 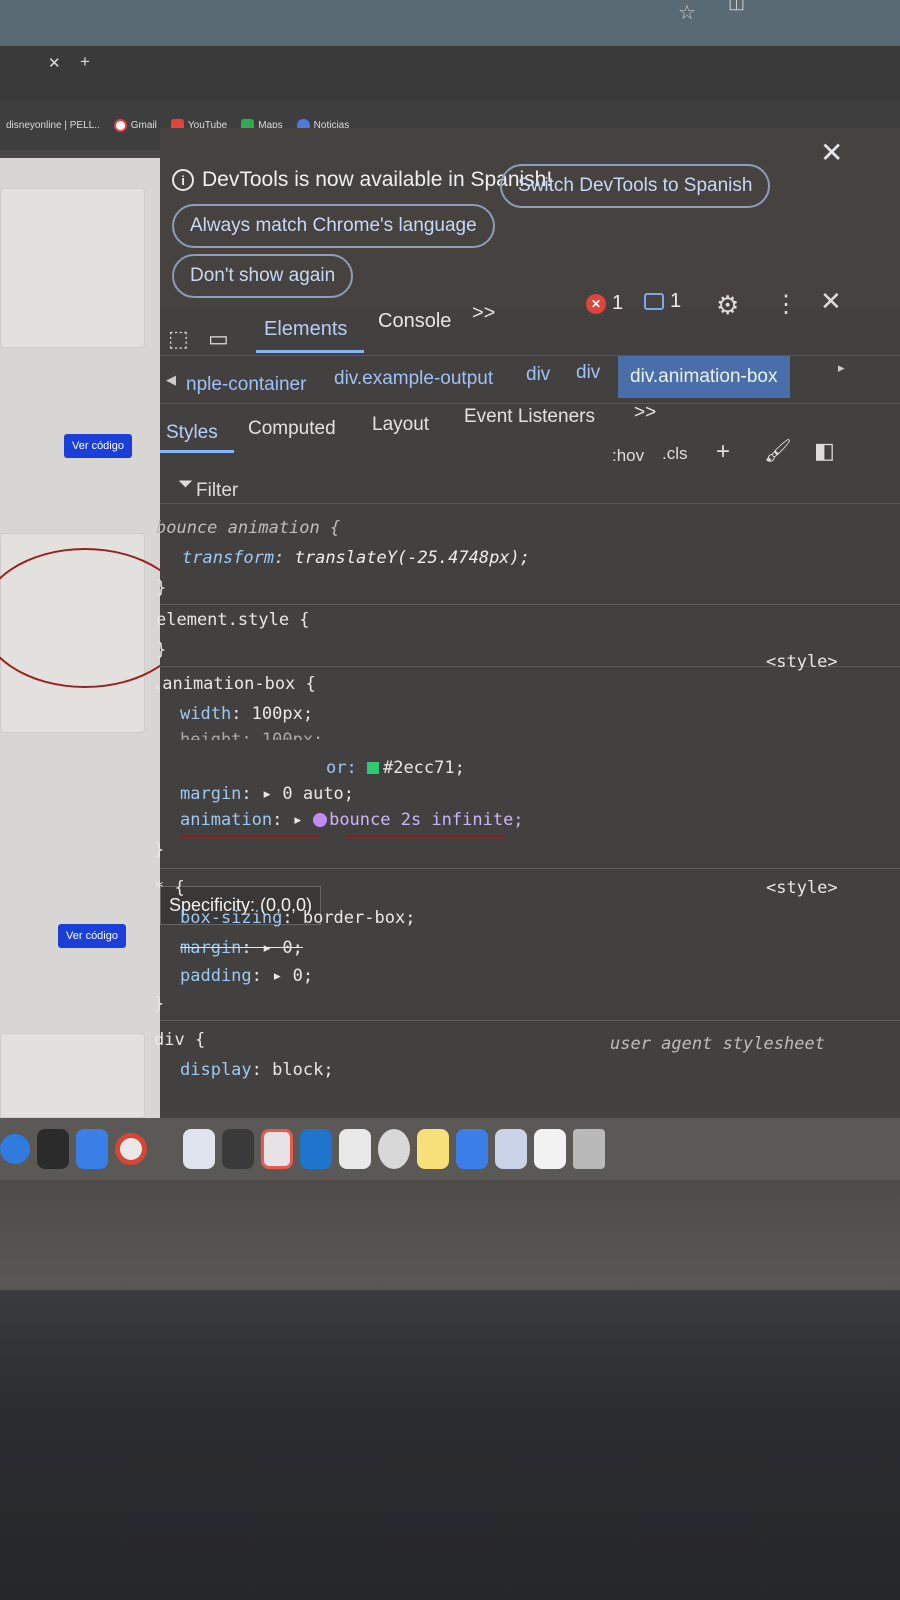 What do you see at coordinates (676, 301) in the screenshot?
I see `message-count-text: 1` at bounding box center [676, 301].